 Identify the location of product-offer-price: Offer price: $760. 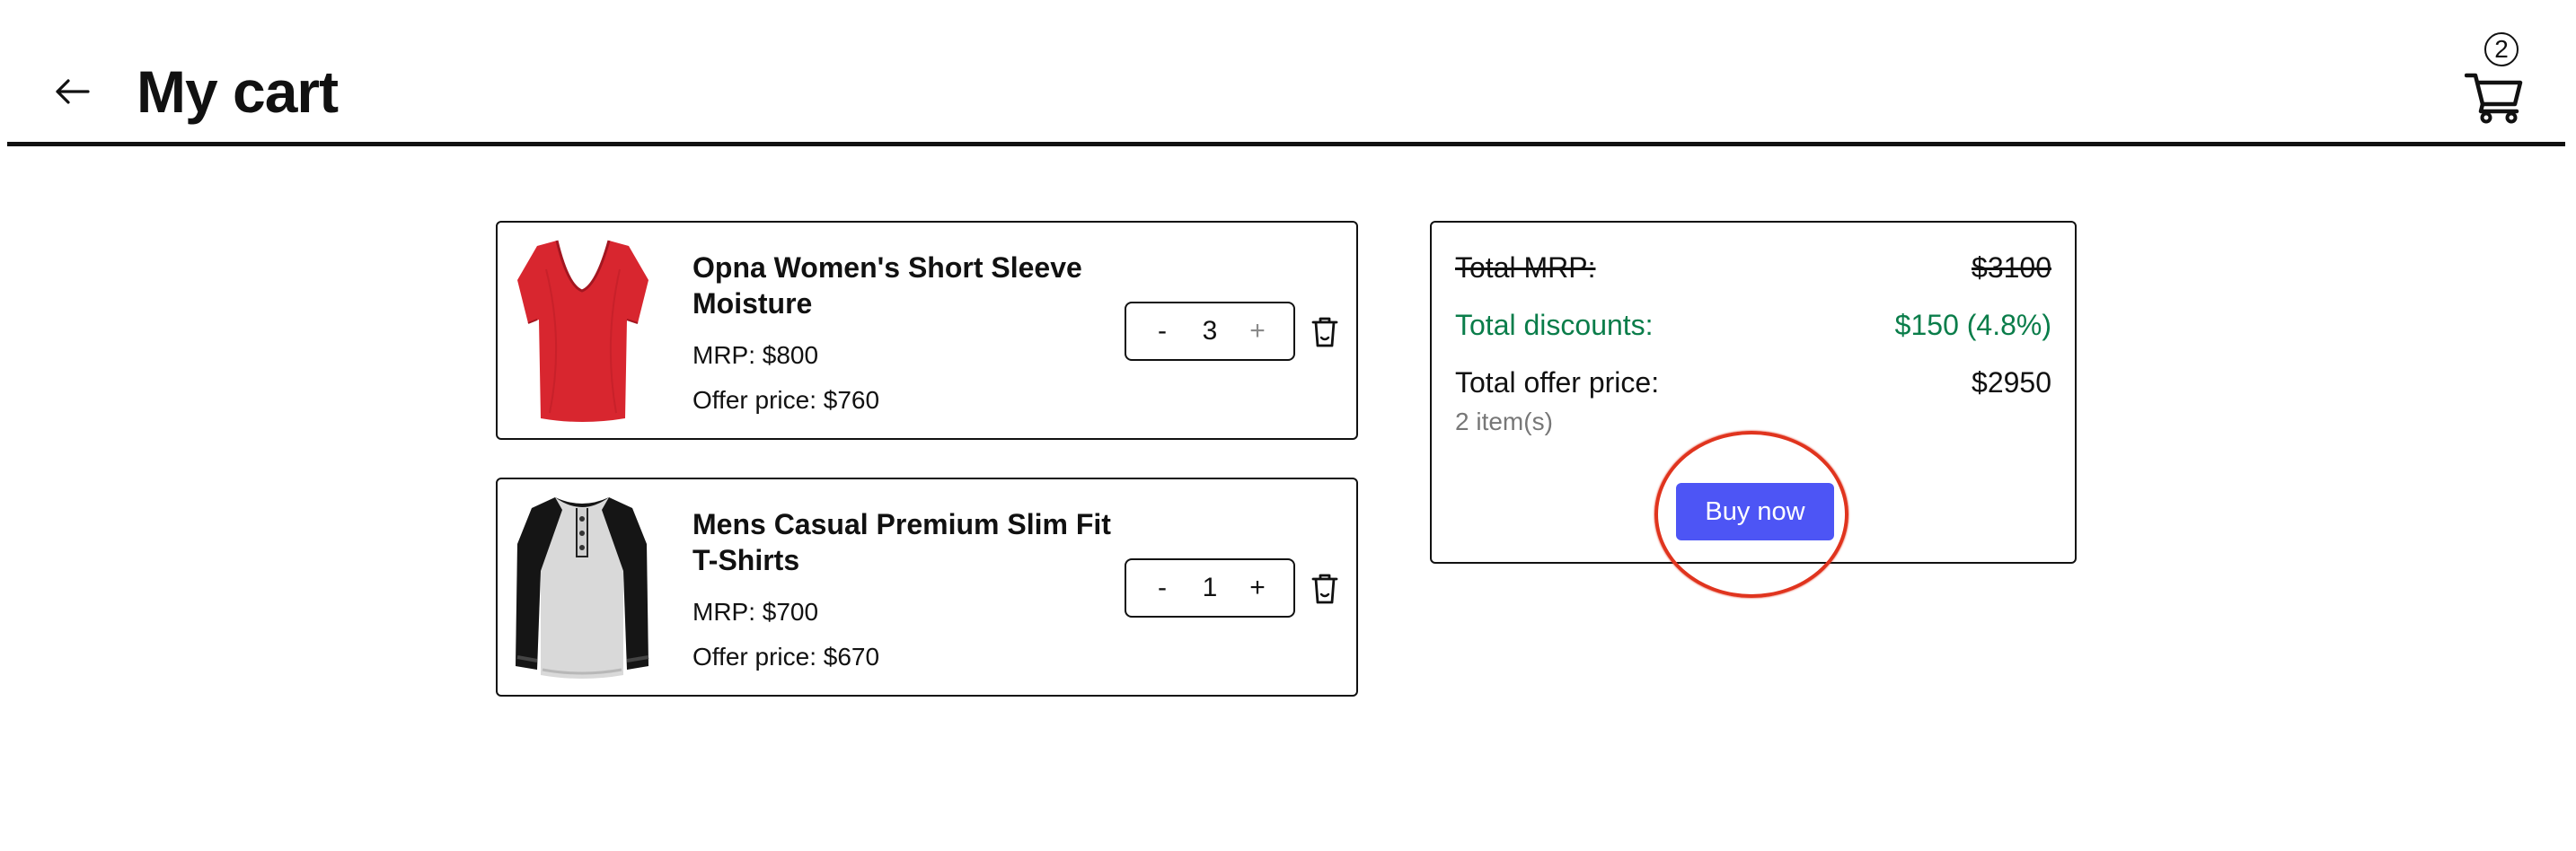
(786, 400).